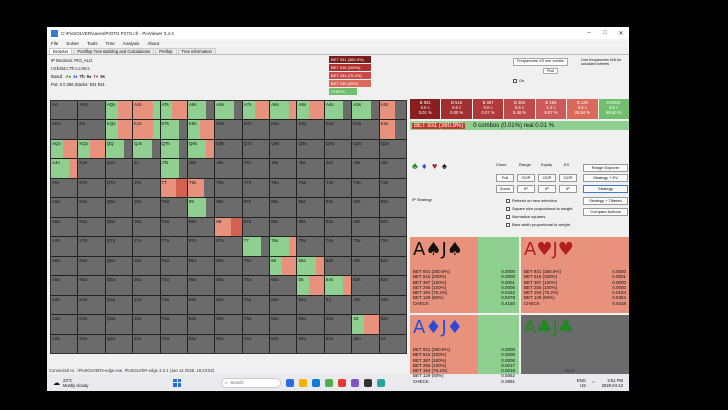  Describe the element at coordinates (368, 382) in the screenshot. I see `terminal-icon` at that location.